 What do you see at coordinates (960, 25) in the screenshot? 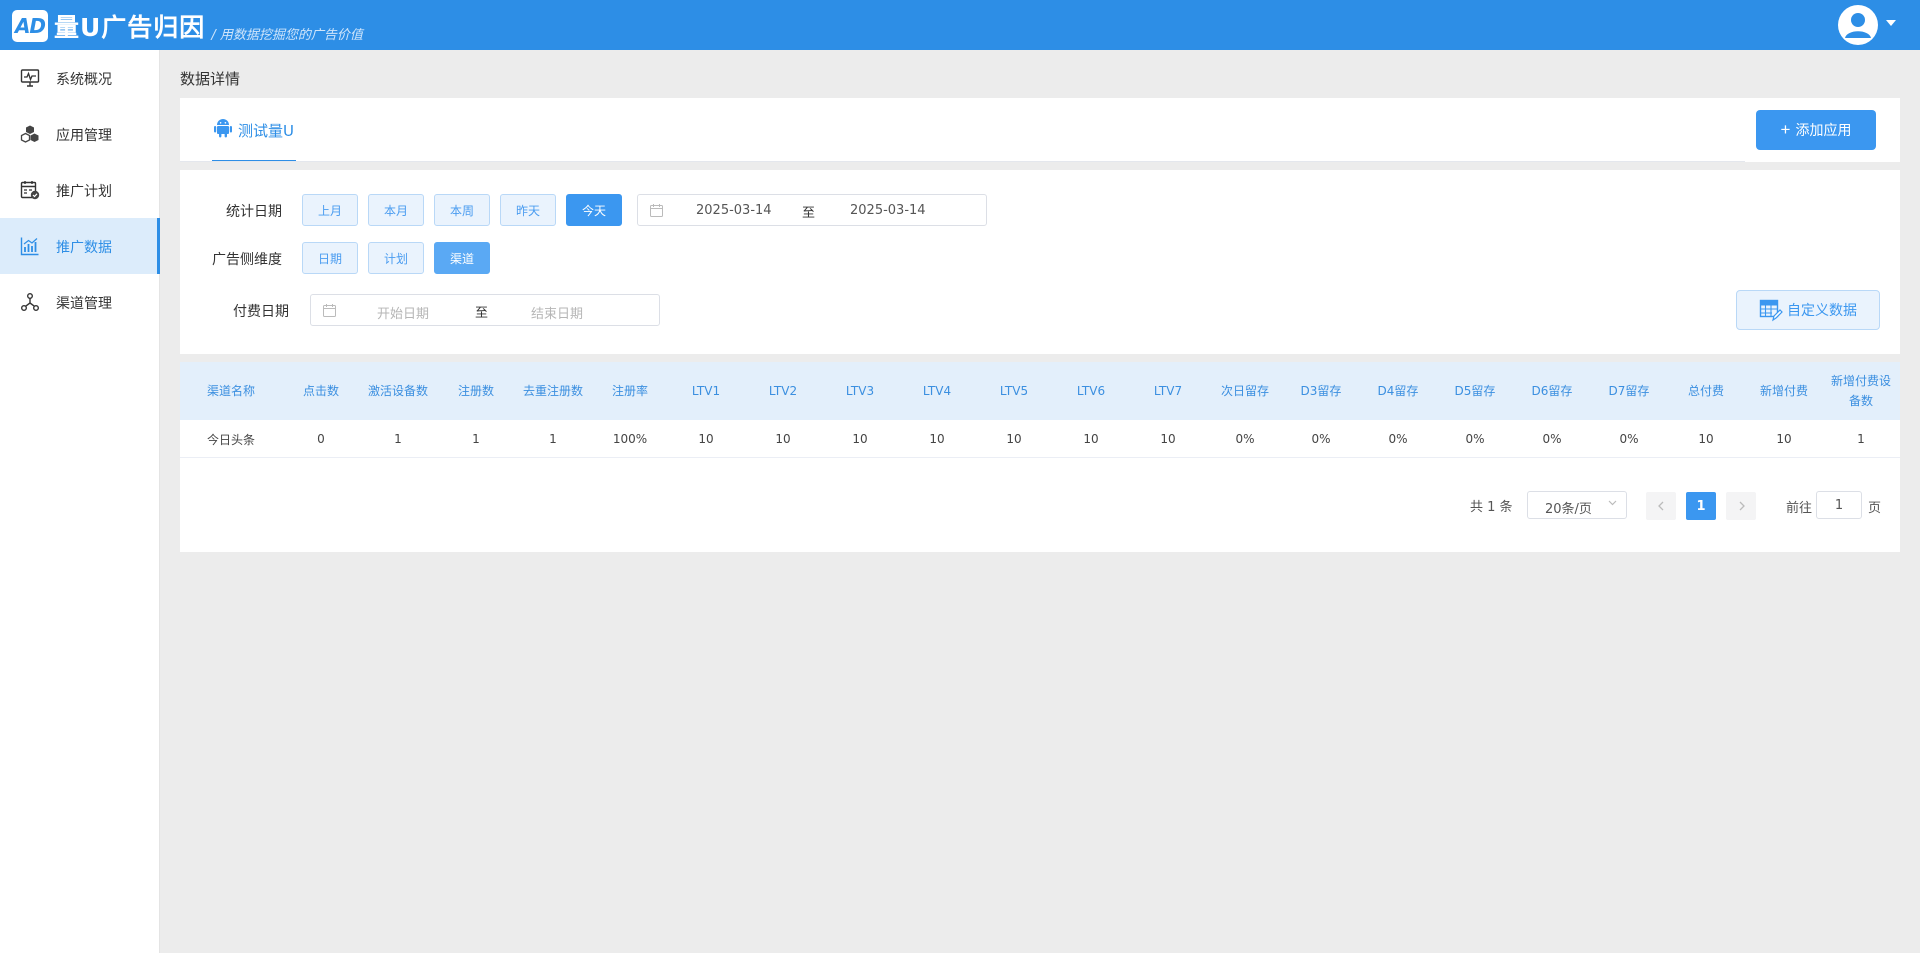
I see `top-header: AD 量U广告归因 / 用数据挖掘您的广告价值` at bounding box center [960, 25].